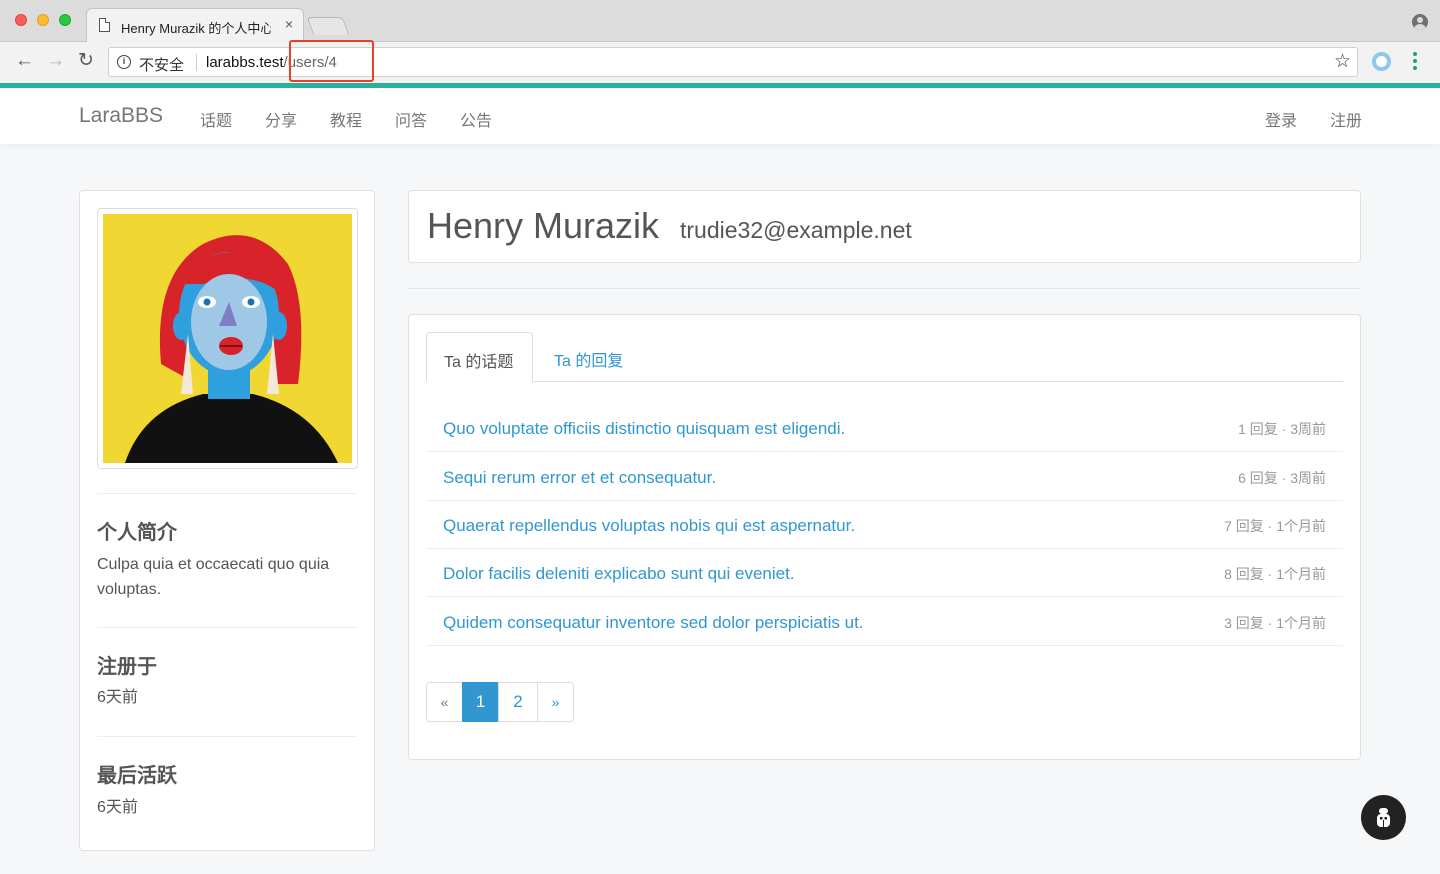 The height and width of the screenshot is (874, 1440). Describe the element at coordinates (86, 61) in the screenshot. I see `reload-icon: ↻` at that location.